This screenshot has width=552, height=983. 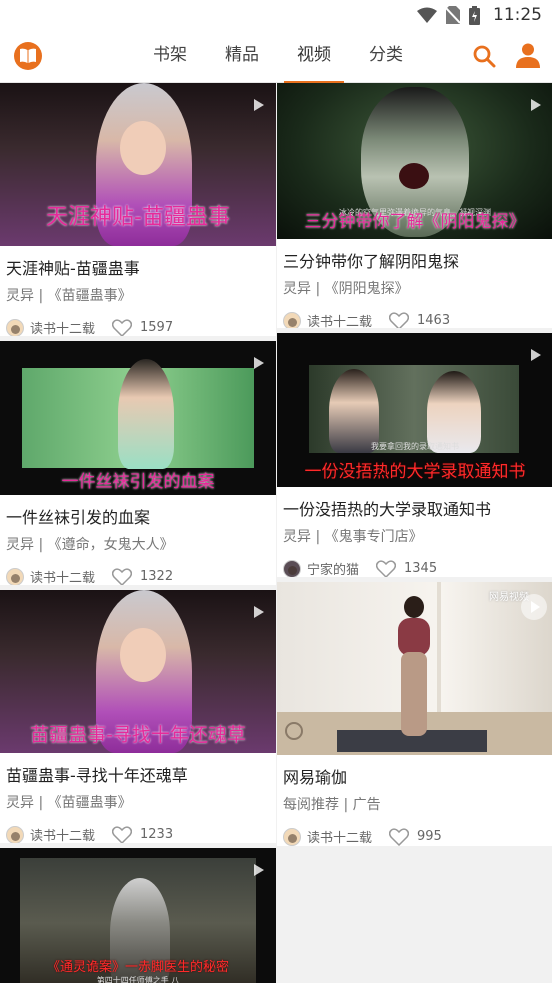 I want to click on video-card-ad: 网易视频 网易瑜伽 每阅推荐 | 广告 读书十二载 995, so click(x=414, y=714).